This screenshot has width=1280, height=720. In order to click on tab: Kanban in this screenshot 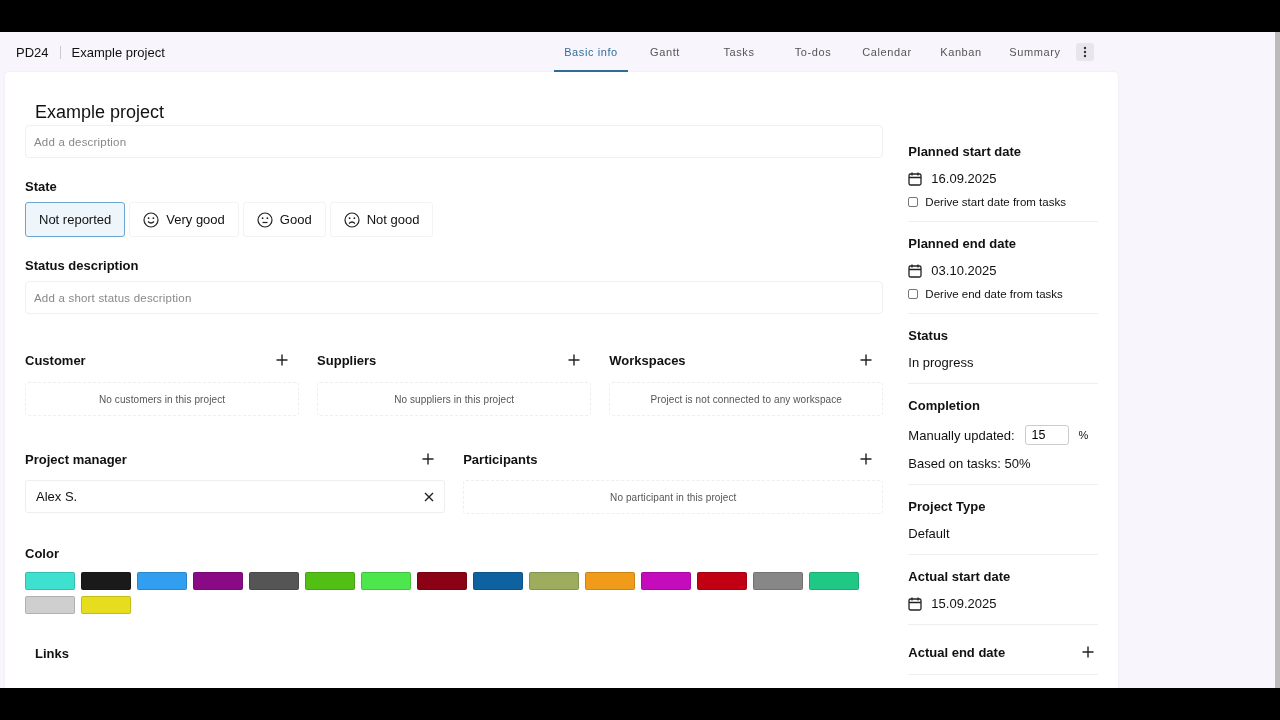, I will do `click(961, 52)`.